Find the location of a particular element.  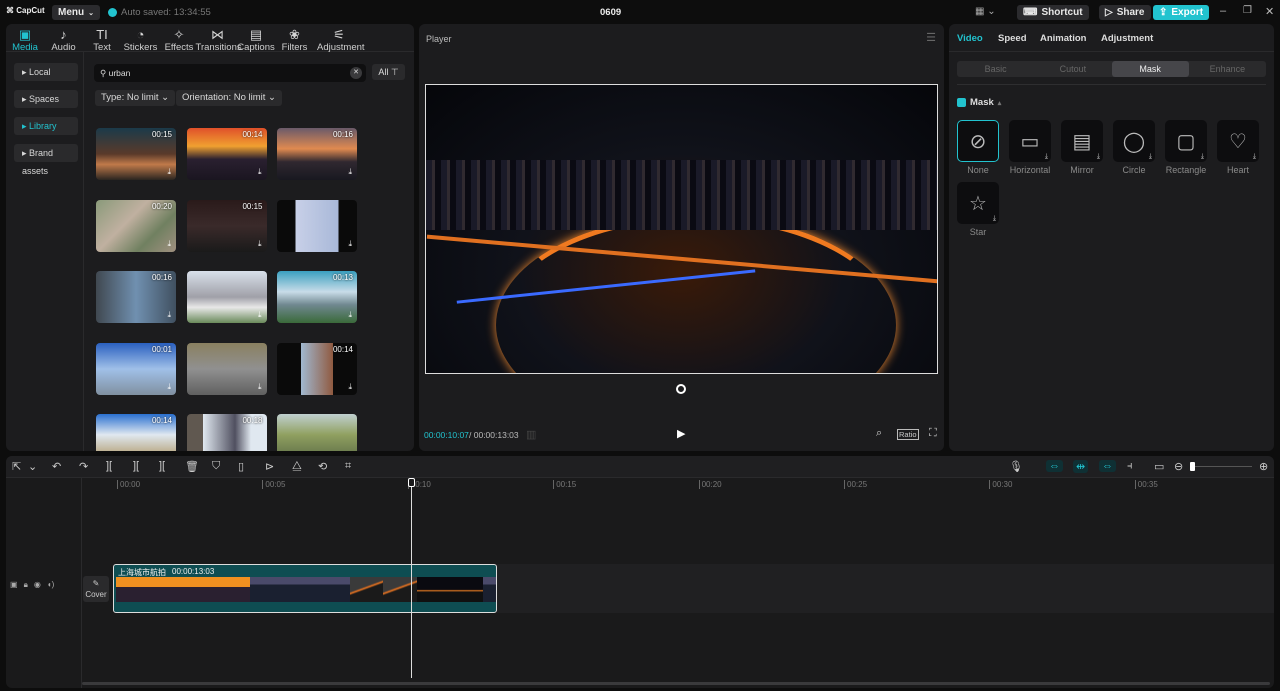

subtab-basic: Basic is located at coordinates (995, 69).